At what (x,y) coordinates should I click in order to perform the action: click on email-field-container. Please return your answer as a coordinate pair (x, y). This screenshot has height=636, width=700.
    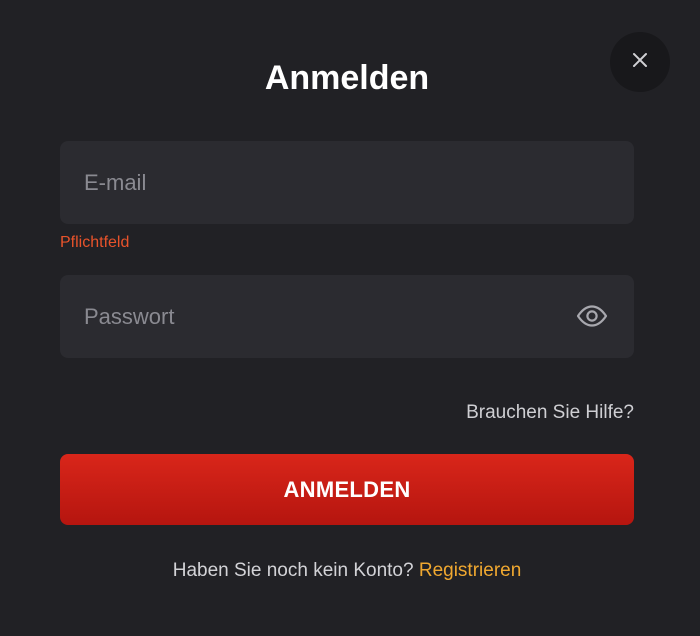
    Looking at the image, I should click on (347, 182).